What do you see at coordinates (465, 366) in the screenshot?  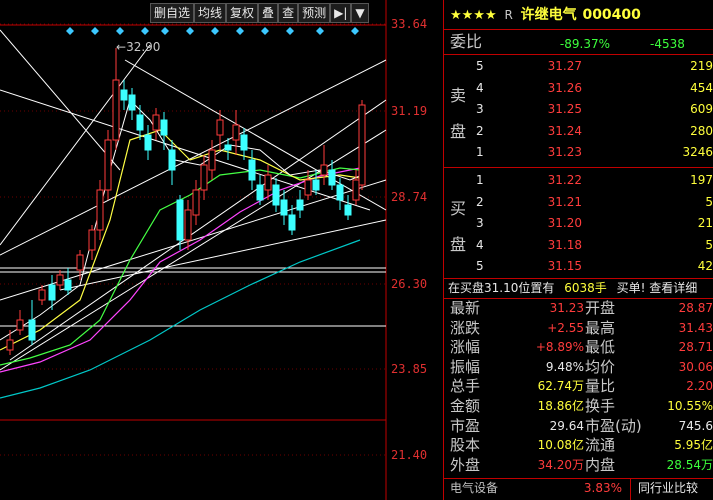 I see `stat-label: 振幅` at bounding box center [465, 366].